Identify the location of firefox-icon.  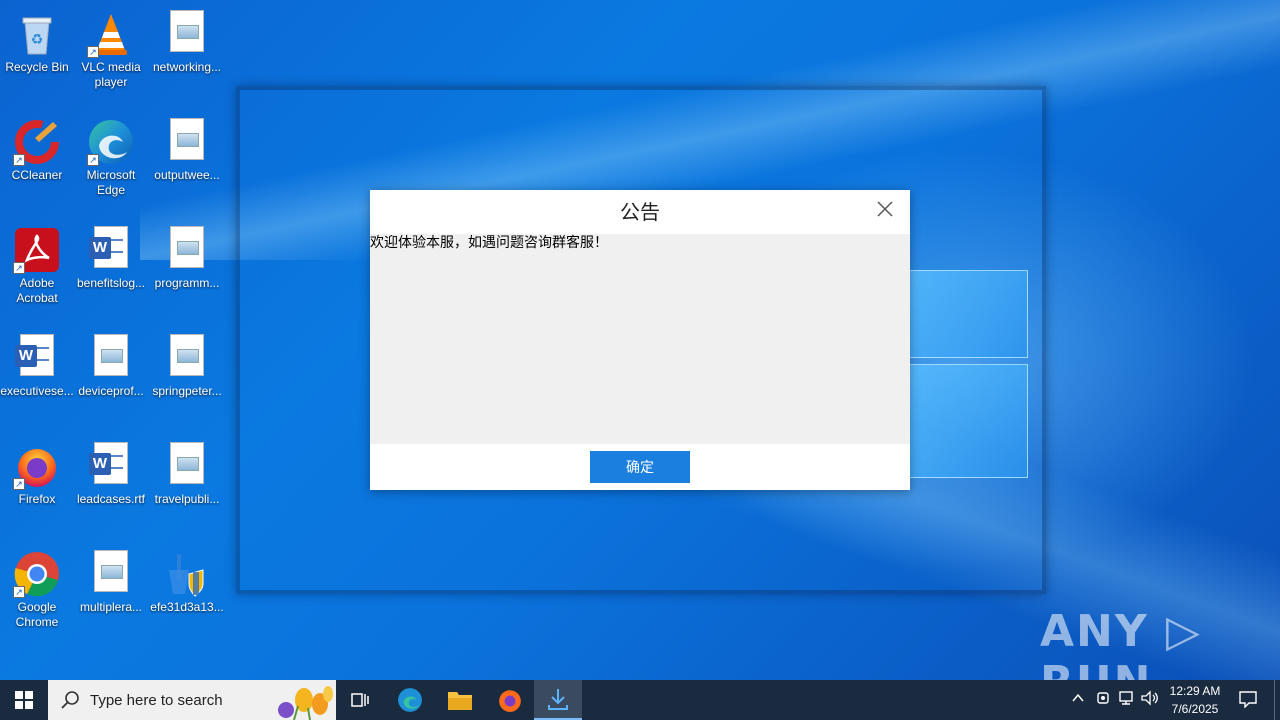
(510, 701).